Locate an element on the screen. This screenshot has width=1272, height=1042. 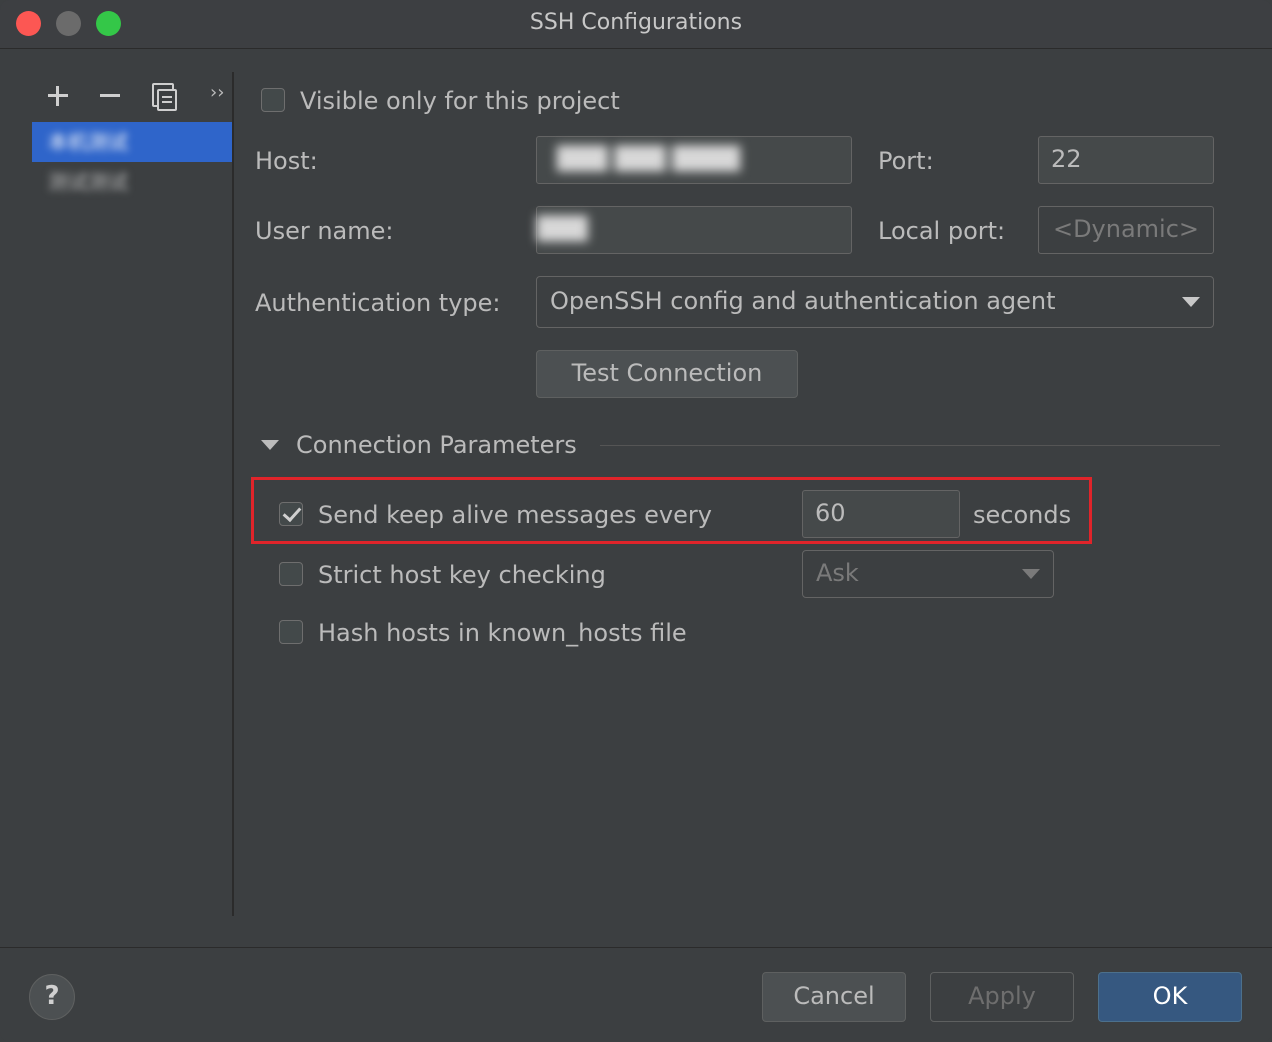
host-label: Host: is located at coordinates (286, 161).